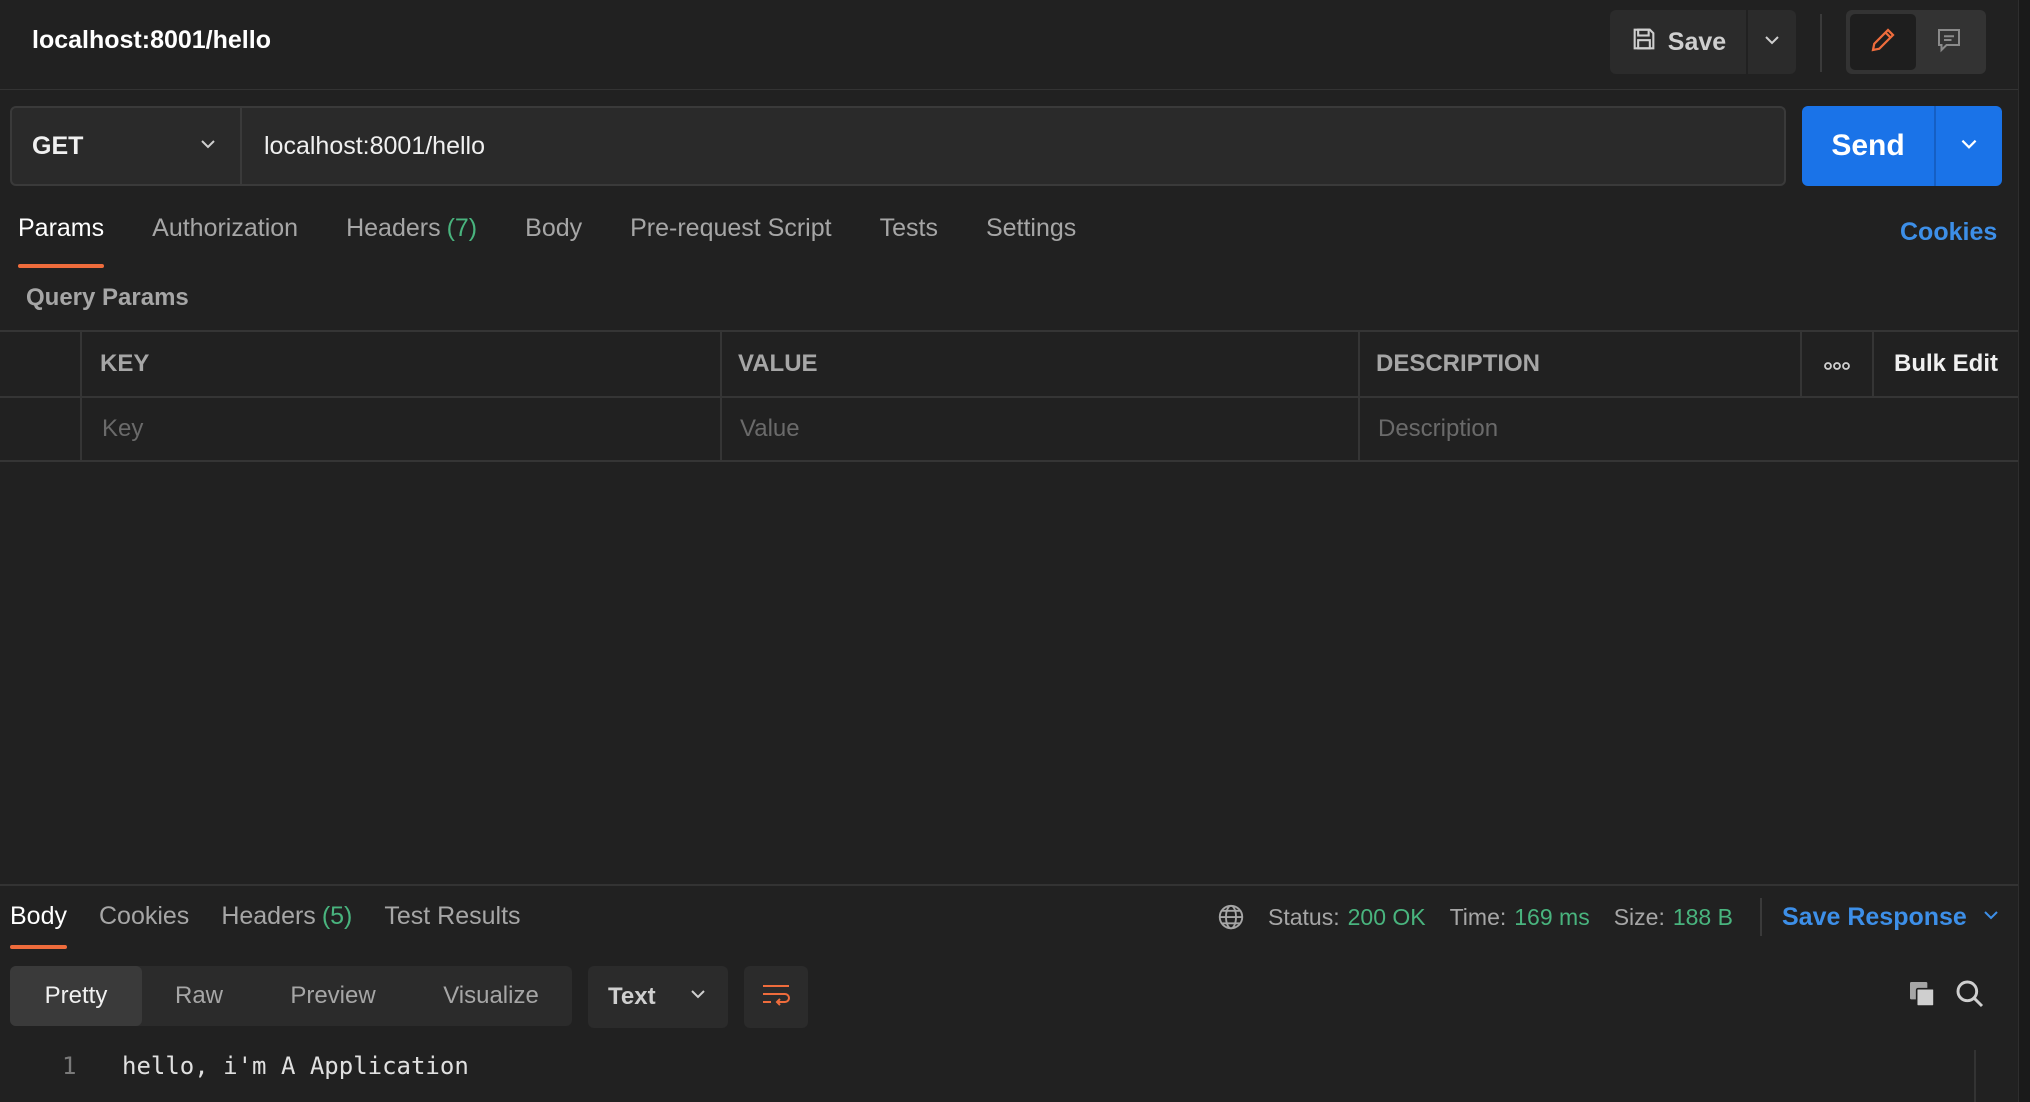 This screenshot has height=1102, width=2030. Describe the element at coordinates (1946, 364) in the screenshot. I see `bulk-edit-button: Bulk Edit` at that location.